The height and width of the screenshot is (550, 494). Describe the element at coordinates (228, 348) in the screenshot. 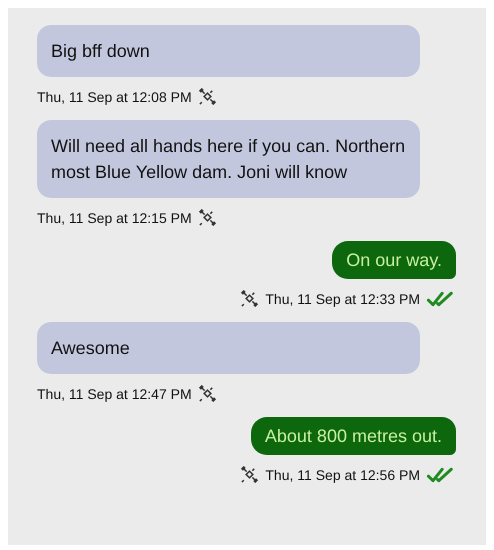

I see `message-bubble: Awesome` at that location.